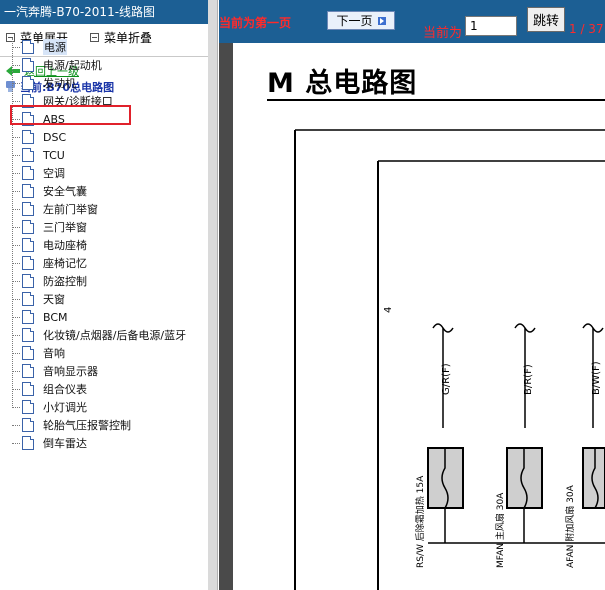  Describe the element at coordinates (546, 19) in the screenshot. I see `jump-button: 跳转` at that location.